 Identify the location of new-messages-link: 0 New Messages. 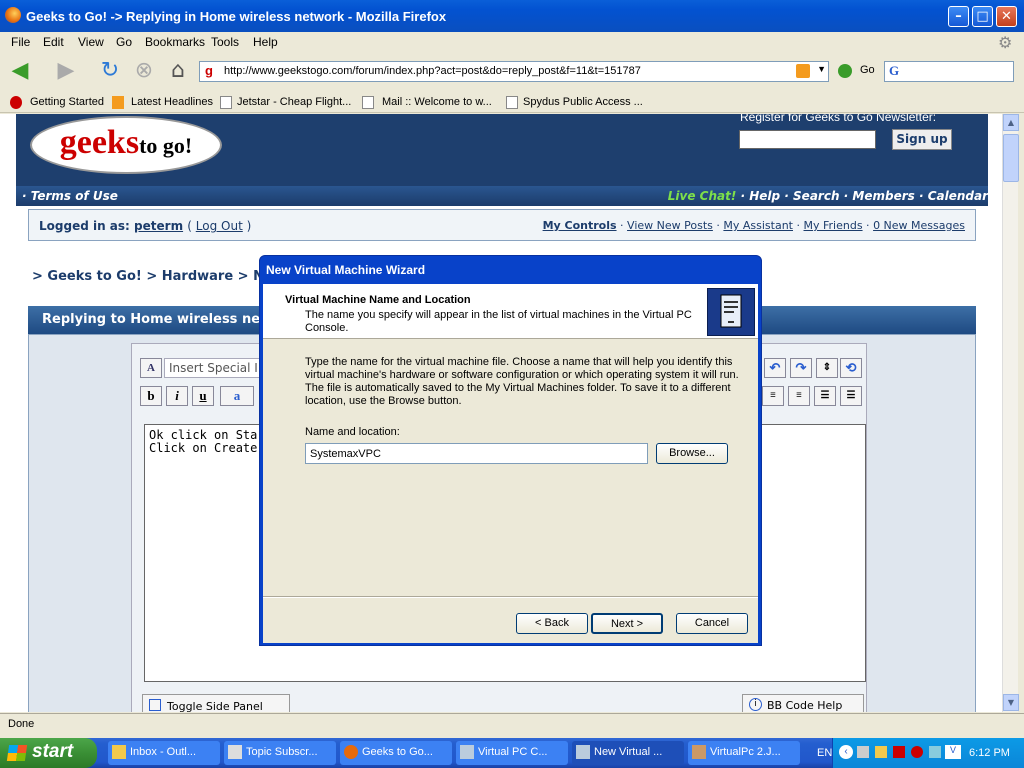
(919, 225).